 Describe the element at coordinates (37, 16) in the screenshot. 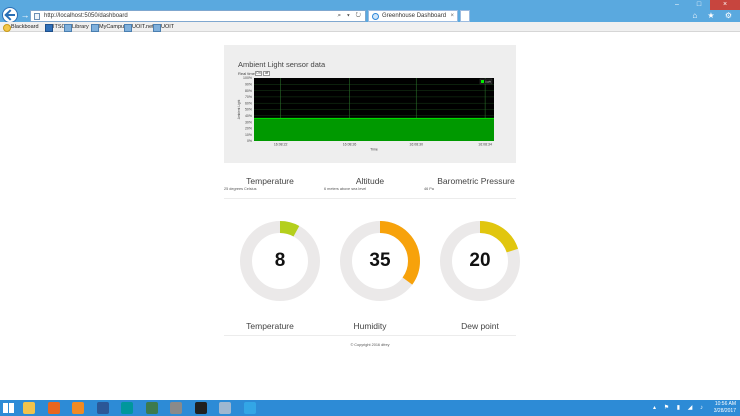

I see `page-icon` at that location.